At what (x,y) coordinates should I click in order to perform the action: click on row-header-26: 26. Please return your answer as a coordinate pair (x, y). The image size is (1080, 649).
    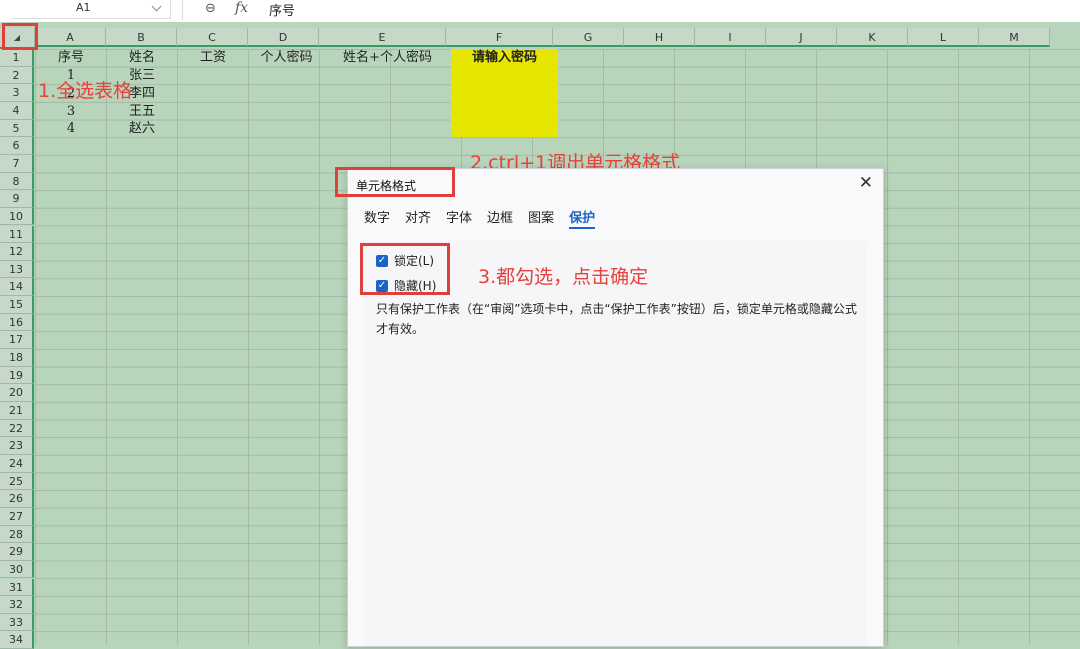
    Looking at the image, I should click on (17, 499).